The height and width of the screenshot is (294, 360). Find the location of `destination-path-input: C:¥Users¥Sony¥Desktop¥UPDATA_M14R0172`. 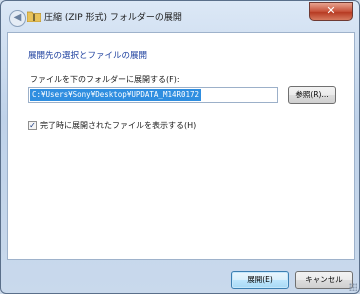

destination-path-input: C:¥Users¥Sony¥Desktop¥UPDATA_M14R0172 is located at coordinates (153, 95).